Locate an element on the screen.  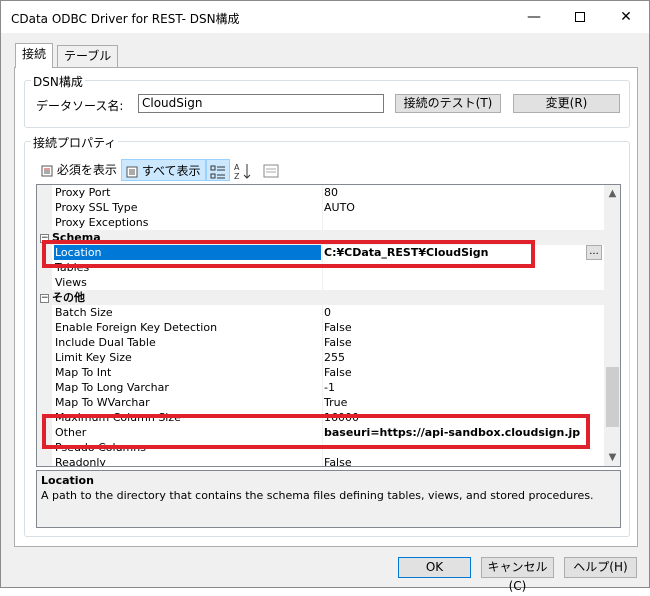
categorized-button is located at coordinates (218, 170).